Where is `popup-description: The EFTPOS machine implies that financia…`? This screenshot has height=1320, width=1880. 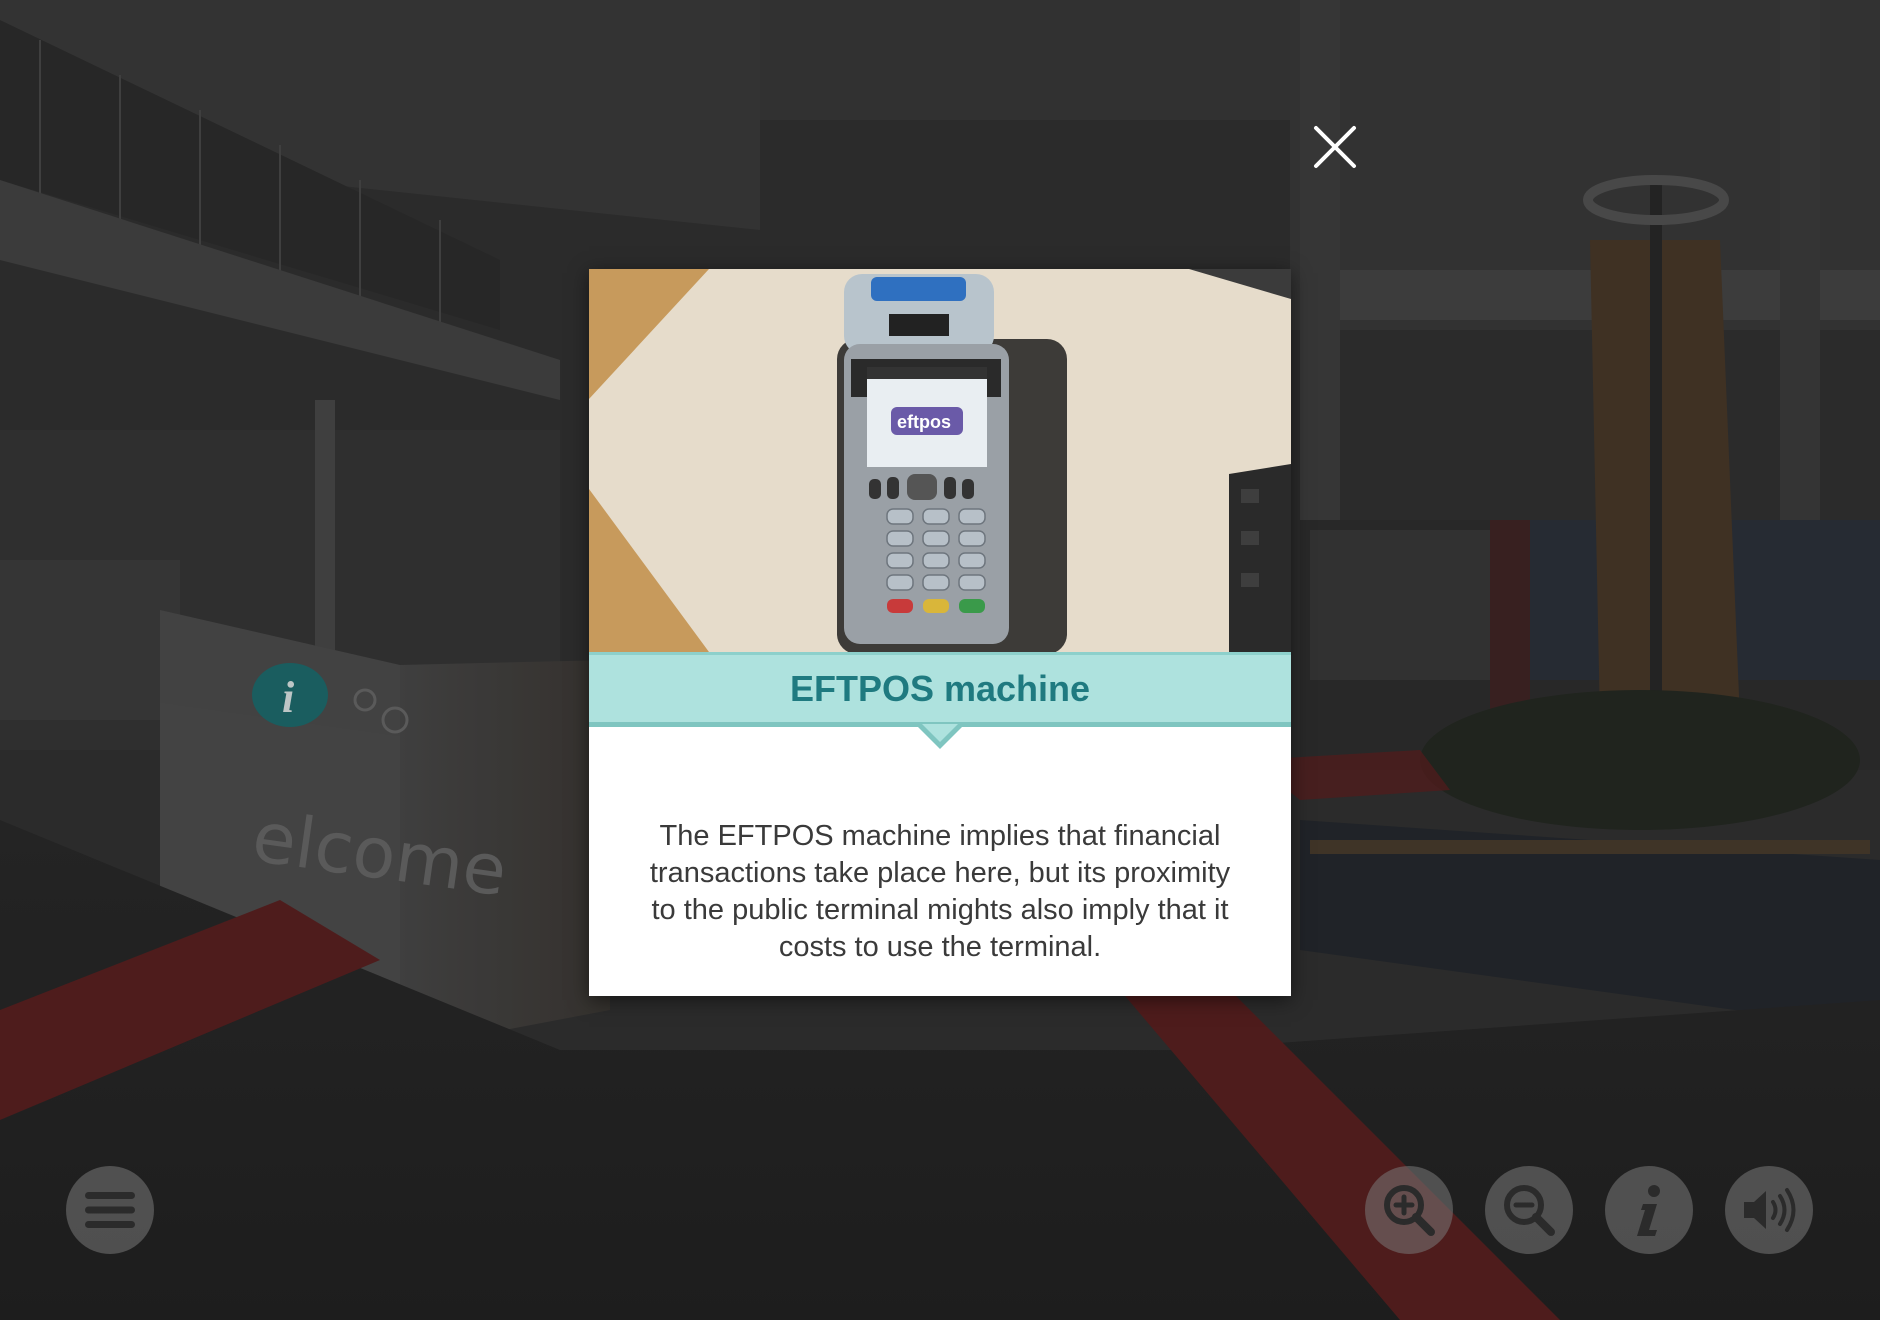
popup-description: The EFTPOS machine implies that financia… is located at coordinates (940, 891).